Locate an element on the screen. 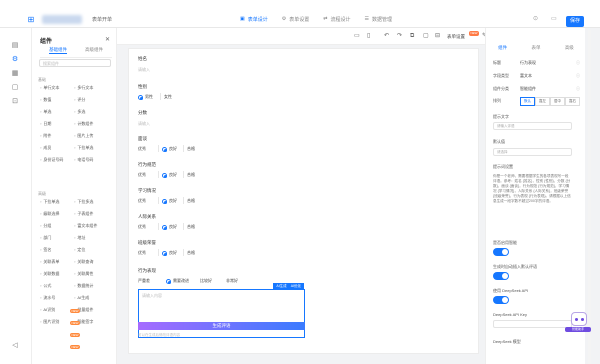  ai-generate-tool: AI生成 is located at coordinates (281, 286).